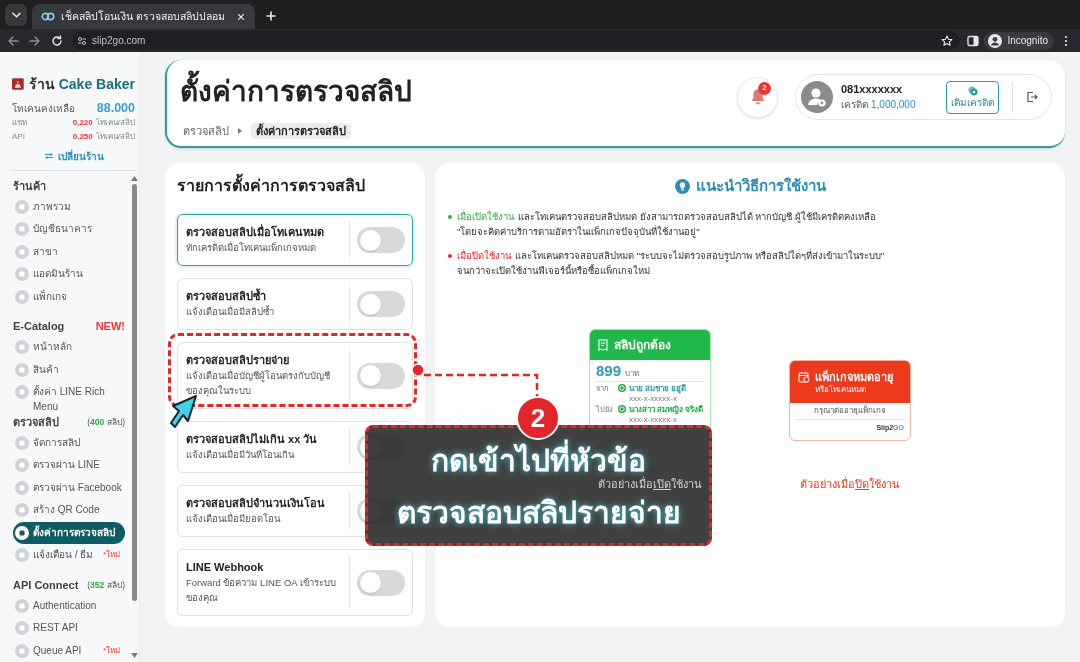 Image resolution: width=1080 pixels, height=662 pixels. Describe the element at coordinates (106, 422) in the screenshot. I see `slip-count: (400 สลิป)` at that location.